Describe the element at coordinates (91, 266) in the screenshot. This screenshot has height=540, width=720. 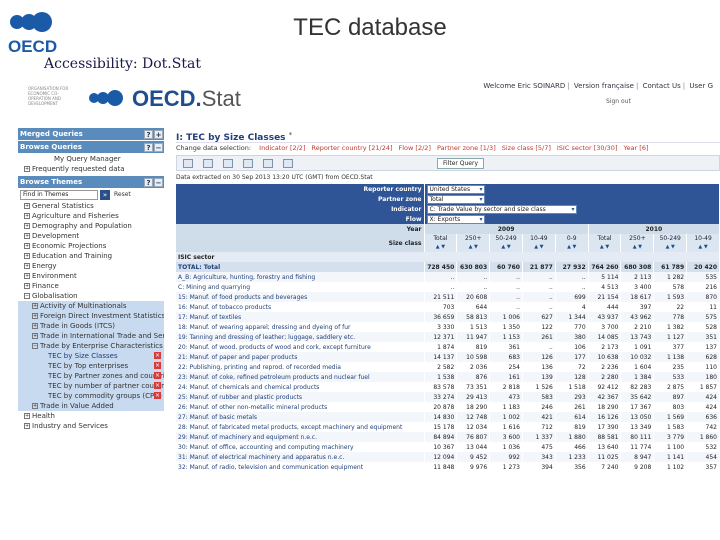
I see `theme-item: + Energy` at that location.